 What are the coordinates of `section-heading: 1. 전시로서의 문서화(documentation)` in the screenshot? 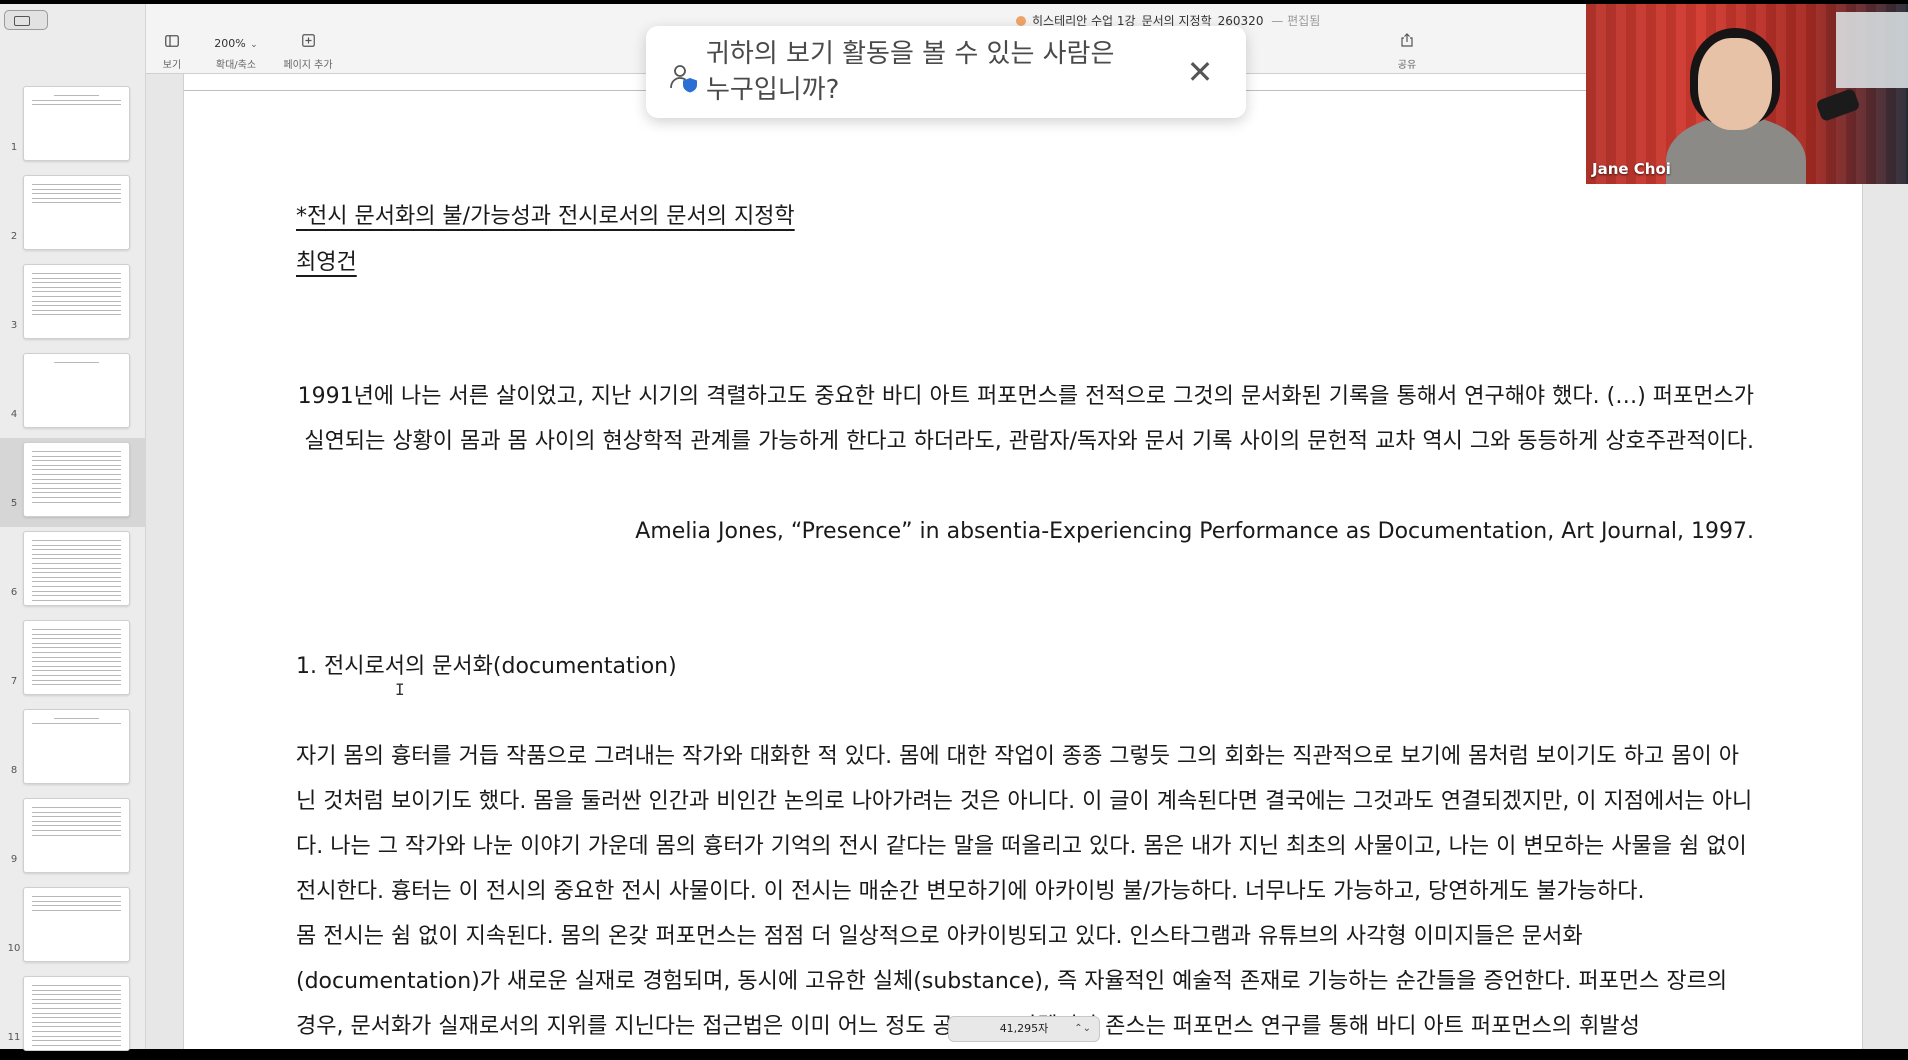 It's located at (1025, 666).